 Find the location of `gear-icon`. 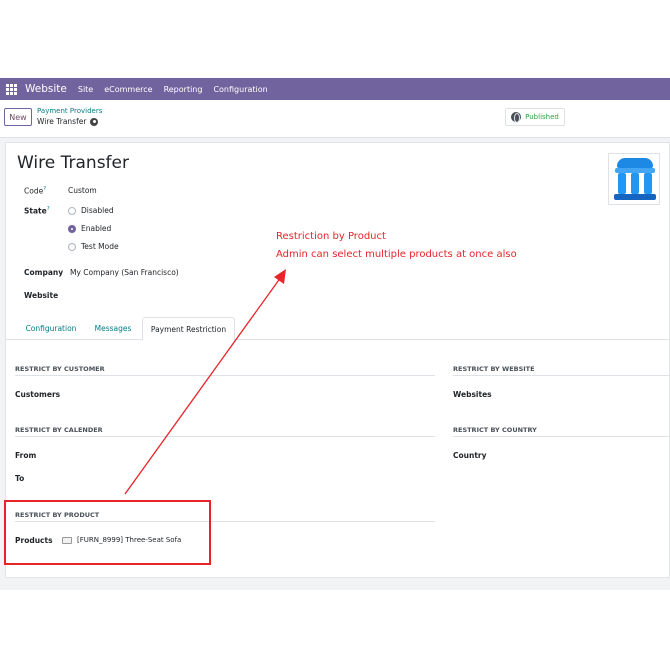

gear-icon is located at coordinates (94, 121).